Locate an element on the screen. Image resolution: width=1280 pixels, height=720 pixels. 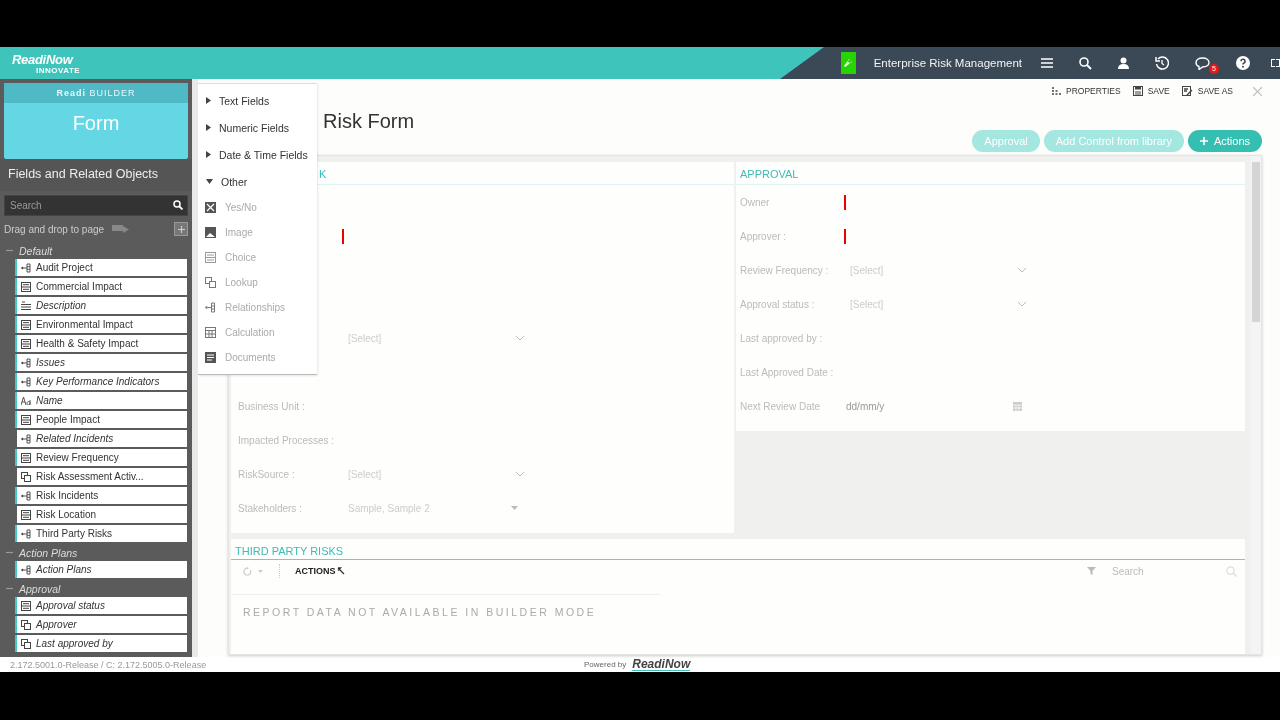
user-icon is located at coordinates (1123, 63).